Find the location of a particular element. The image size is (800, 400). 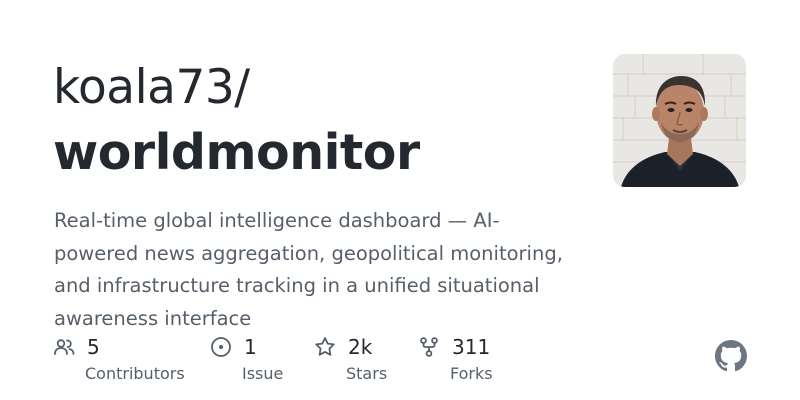

repo-forked-icon is located at coordinates (429, 347).